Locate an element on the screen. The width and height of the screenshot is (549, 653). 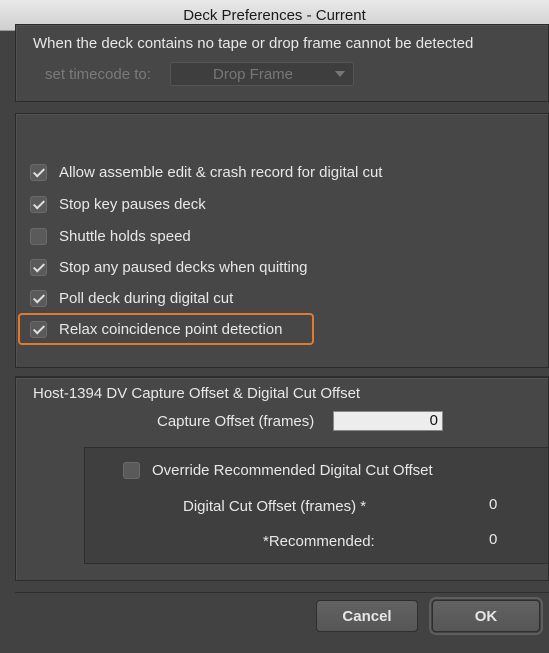
checkbox-poll-deck is located at coordinates (38, 298).